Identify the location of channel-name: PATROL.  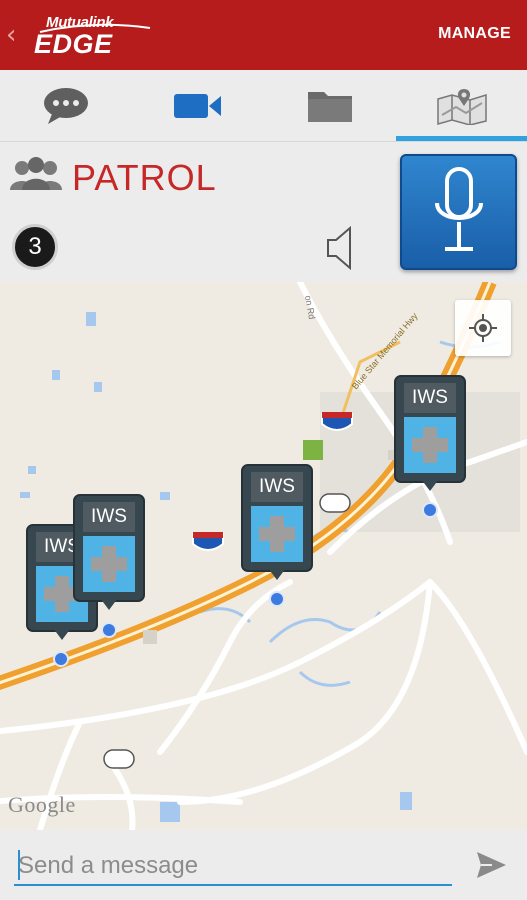
(144, 177).